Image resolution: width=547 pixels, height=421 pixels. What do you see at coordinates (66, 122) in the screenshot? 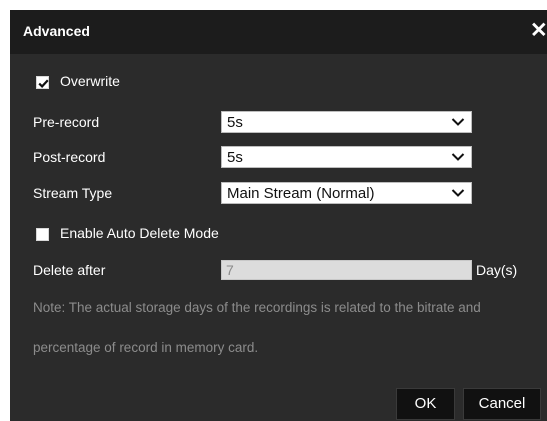
I see `pre-record-label: Pre-record` at bounding box center [66, 122].